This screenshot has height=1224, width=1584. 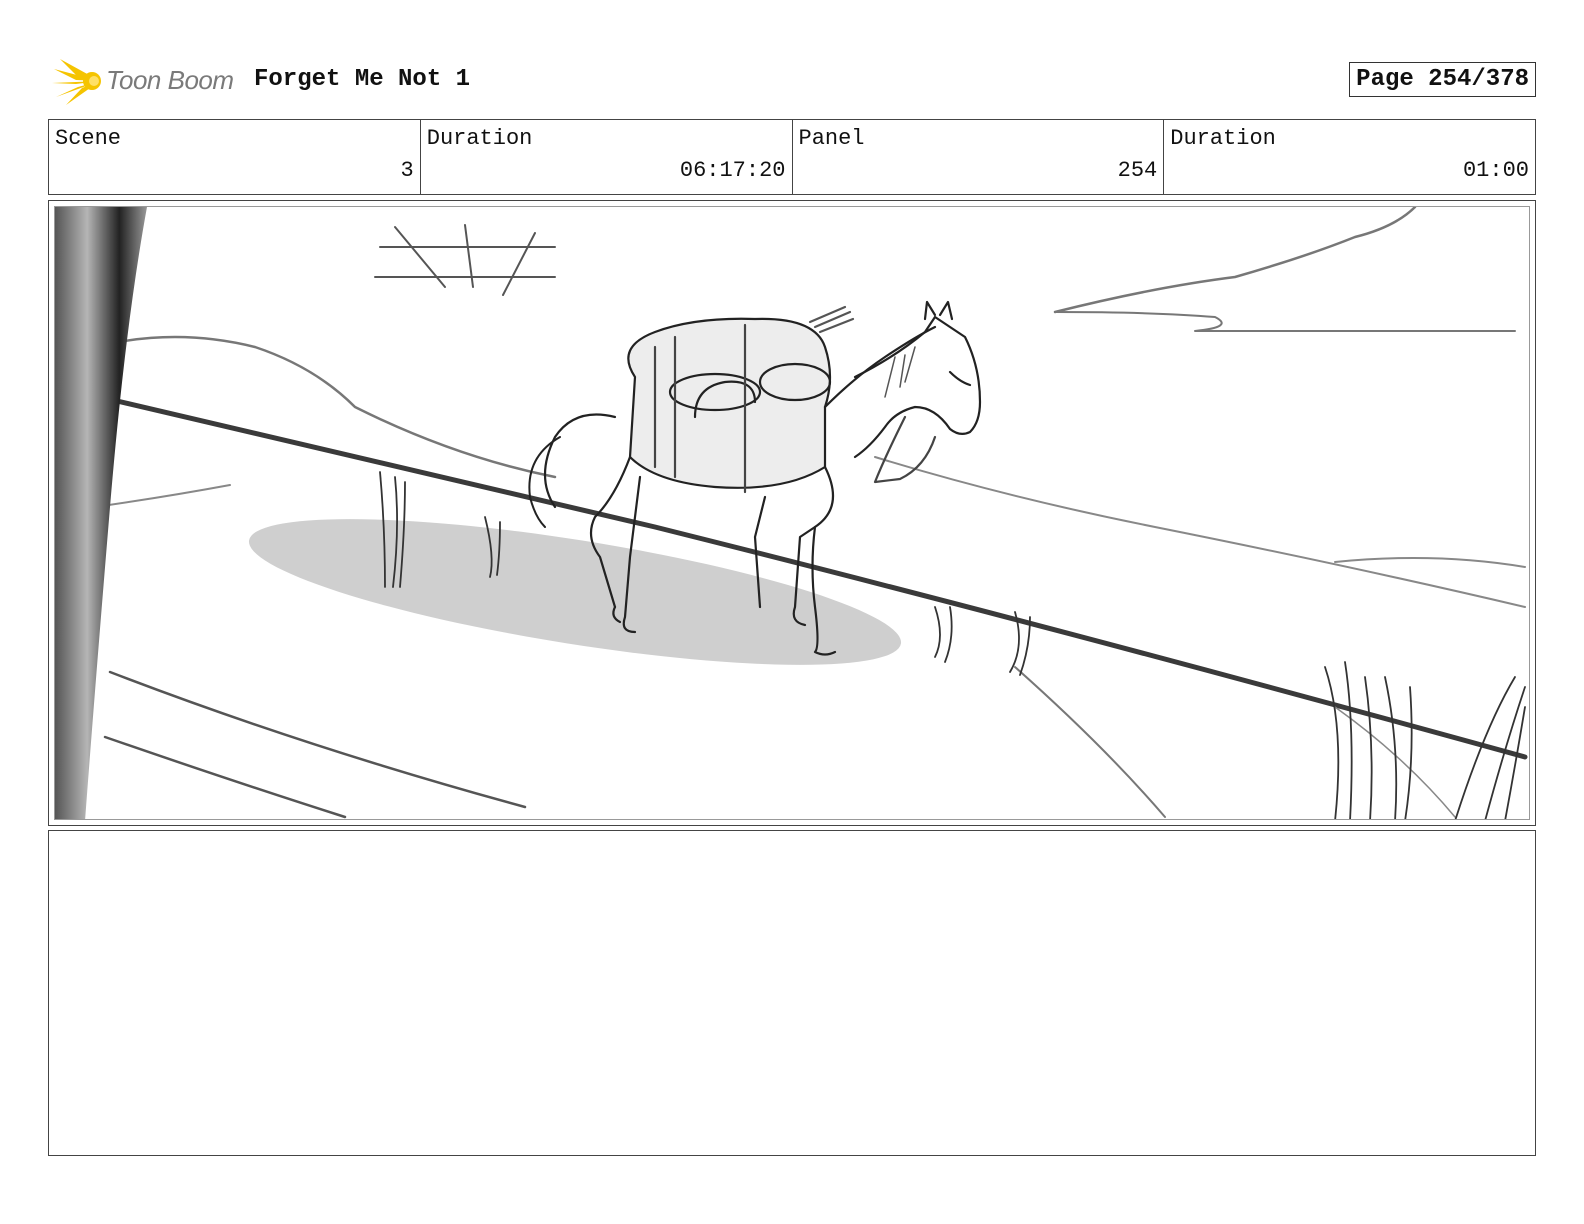 What do you see at coordinates (1442, 79) in the screenshot?
I see `page-indicator: Page 254/378` at bounding box center [1442, 79].